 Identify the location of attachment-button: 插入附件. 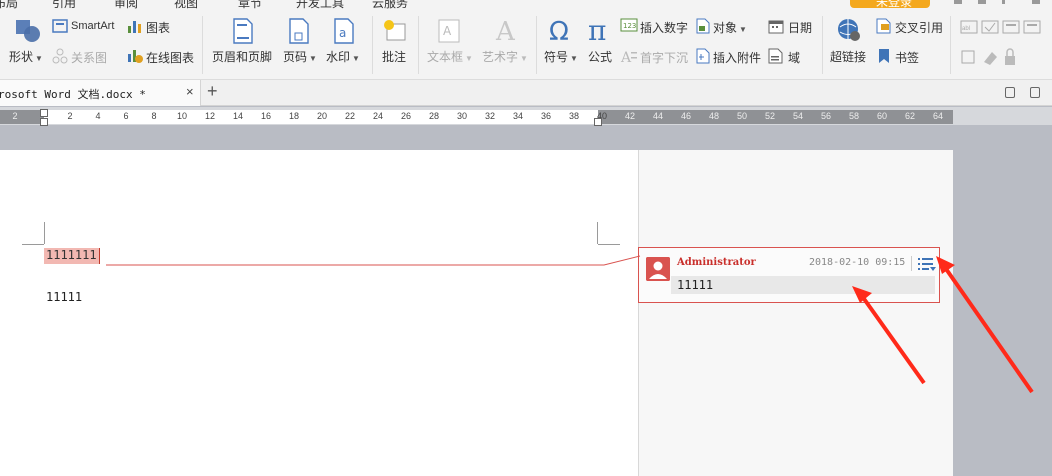
(737, 57).